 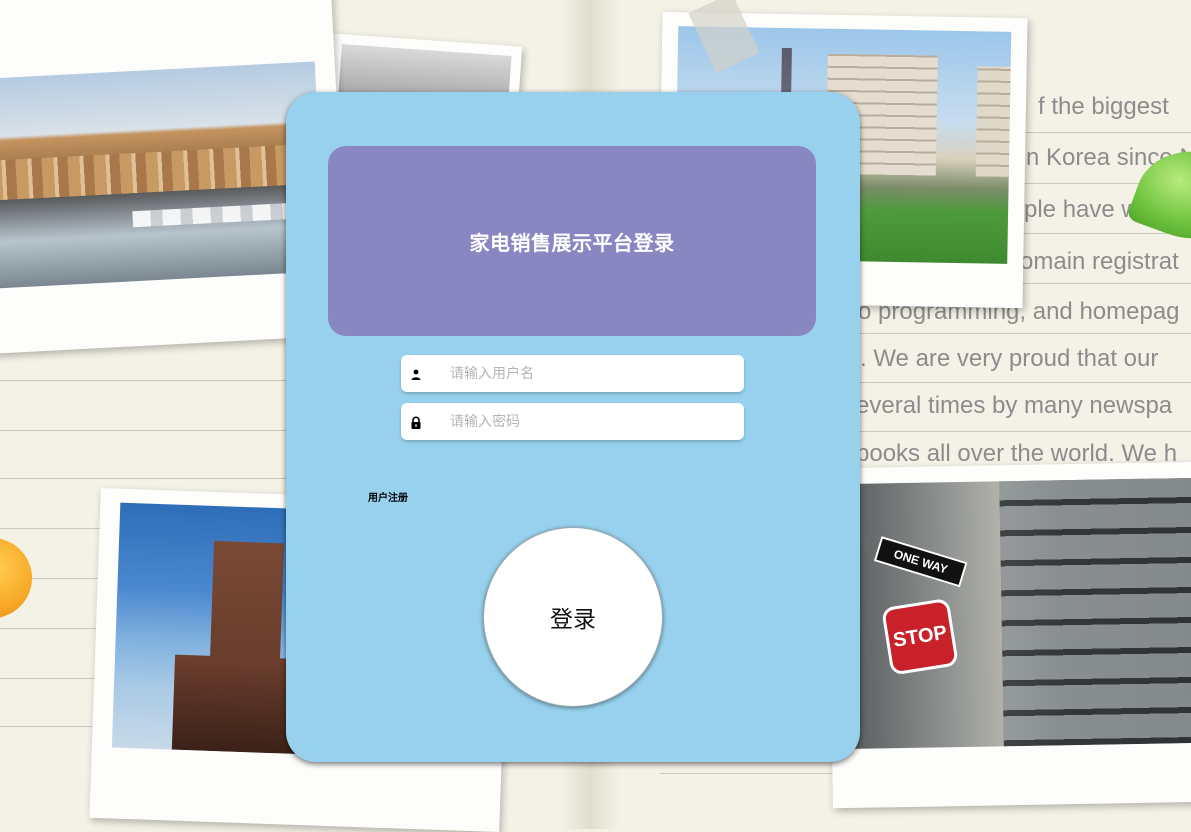 What do you see at coordinates (1103, 106) in the screenshot?
I see `notebook-text-line: f the biggest` at bounding box center [1103, 106].